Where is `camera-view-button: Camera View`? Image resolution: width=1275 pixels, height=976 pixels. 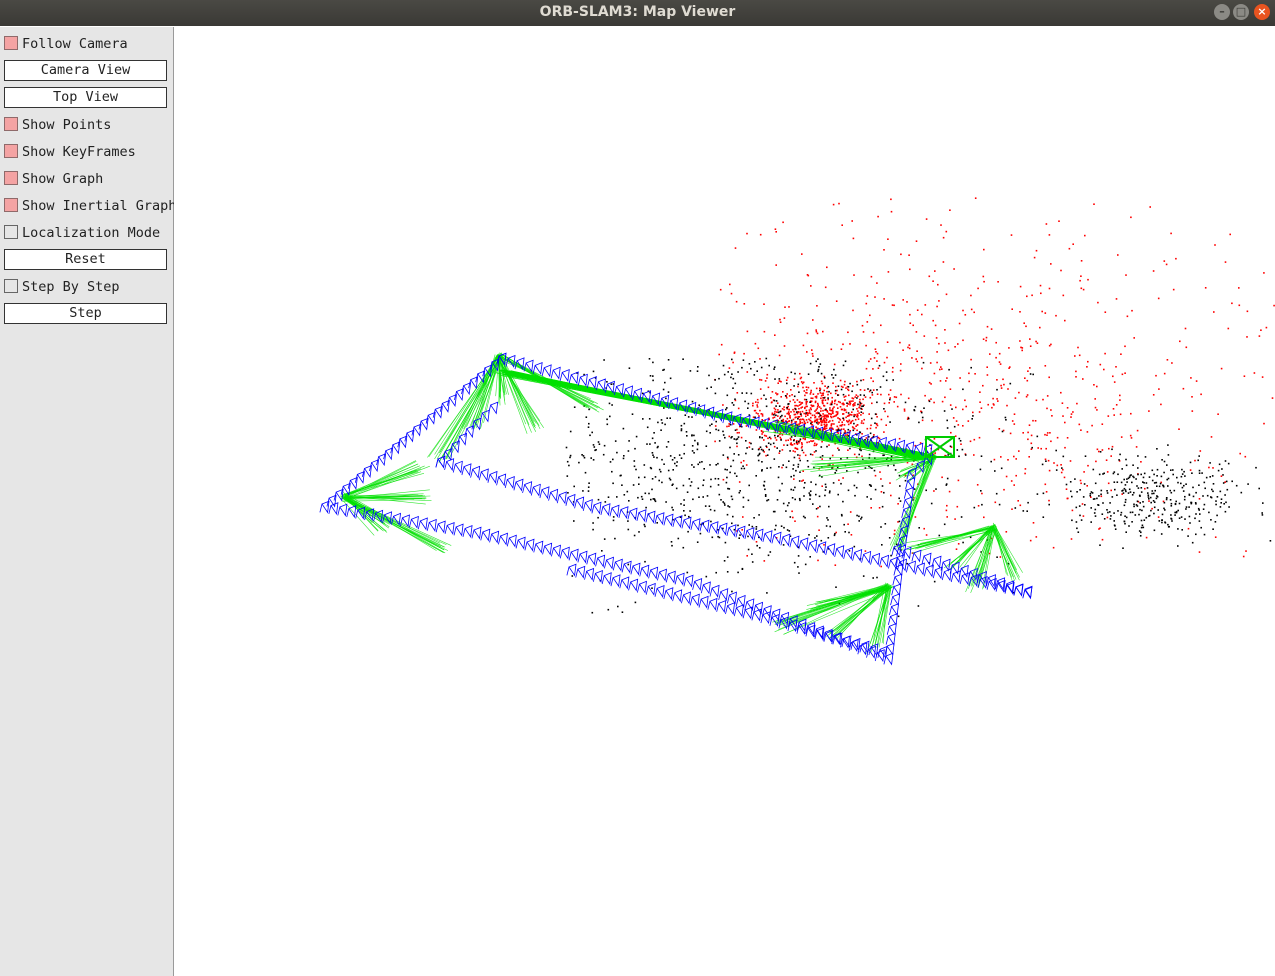 camera-view-button: Camera View is located at coordinates (85, 70).